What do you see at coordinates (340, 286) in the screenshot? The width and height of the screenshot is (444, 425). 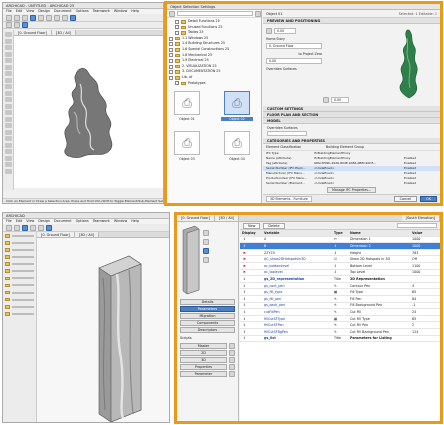 I see `parameter-row: ↕ gs_cont_pen ✎ Contour Pen 4` at bounding box center [340, 286].